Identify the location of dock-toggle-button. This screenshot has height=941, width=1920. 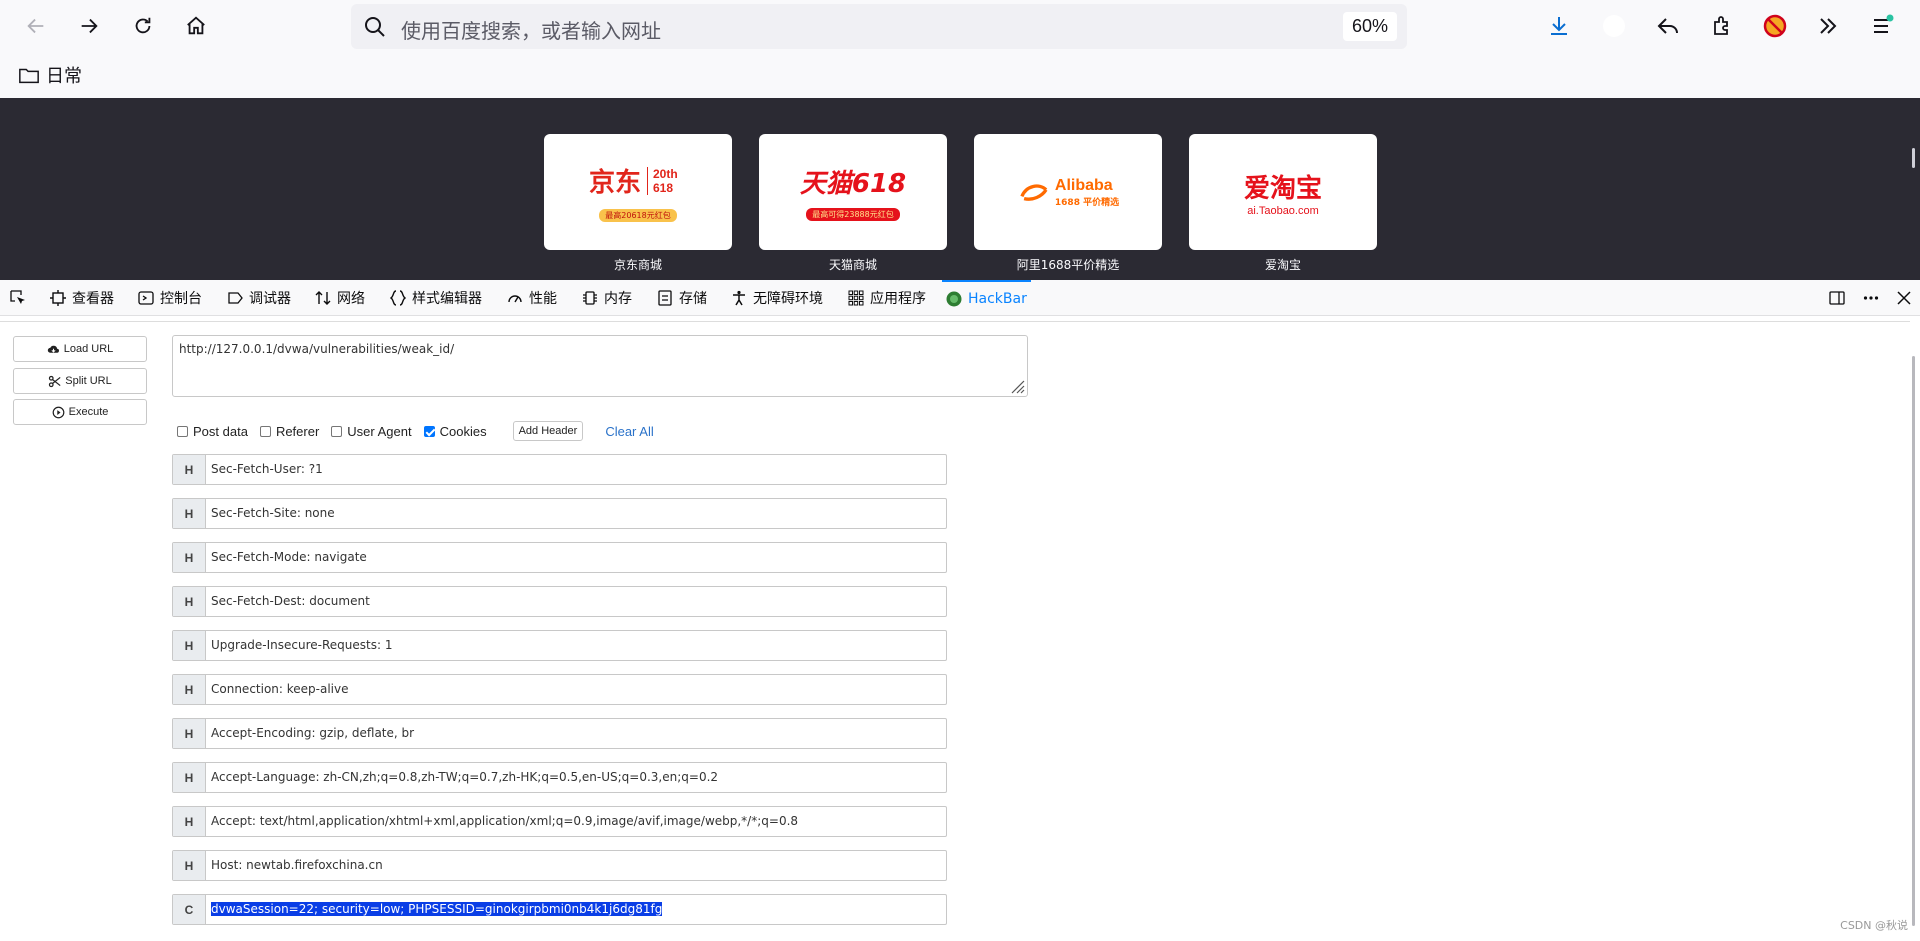
(1837, 298).